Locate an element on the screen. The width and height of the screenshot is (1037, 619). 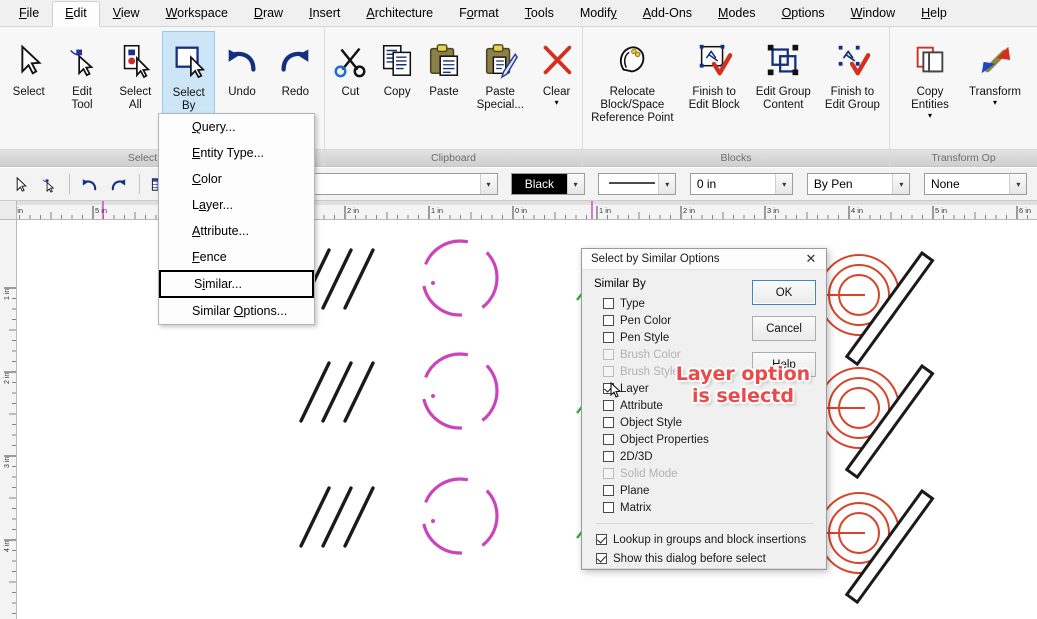
toolbar-redo-icon is located at coordinates (118, 184).